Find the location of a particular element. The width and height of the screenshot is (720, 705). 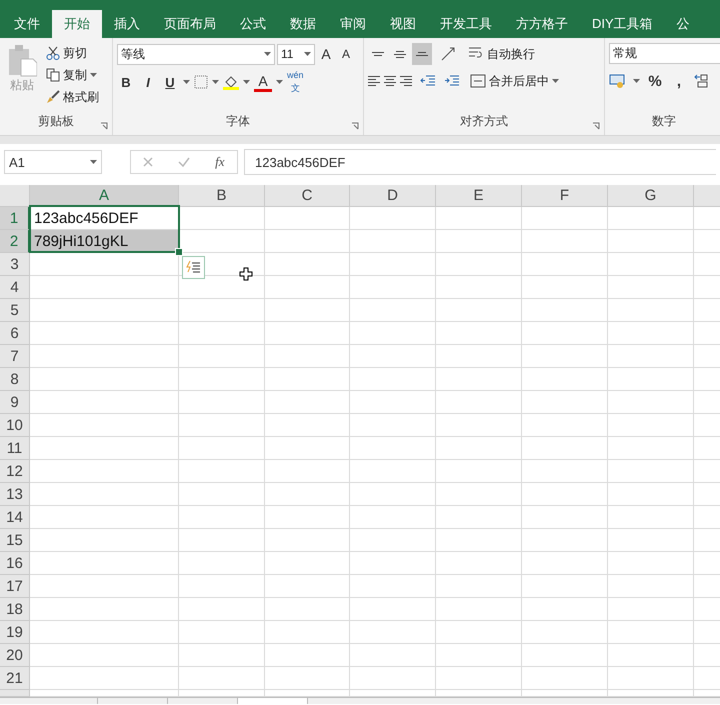

vertical-align-button is located at coordinates (422, 54).